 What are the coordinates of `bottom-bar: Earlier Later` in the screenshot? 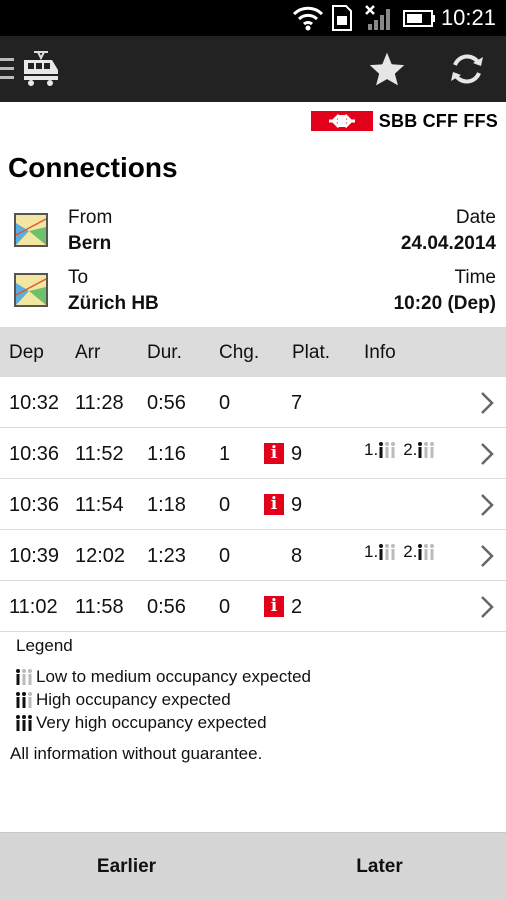 It's located at (253, 866).